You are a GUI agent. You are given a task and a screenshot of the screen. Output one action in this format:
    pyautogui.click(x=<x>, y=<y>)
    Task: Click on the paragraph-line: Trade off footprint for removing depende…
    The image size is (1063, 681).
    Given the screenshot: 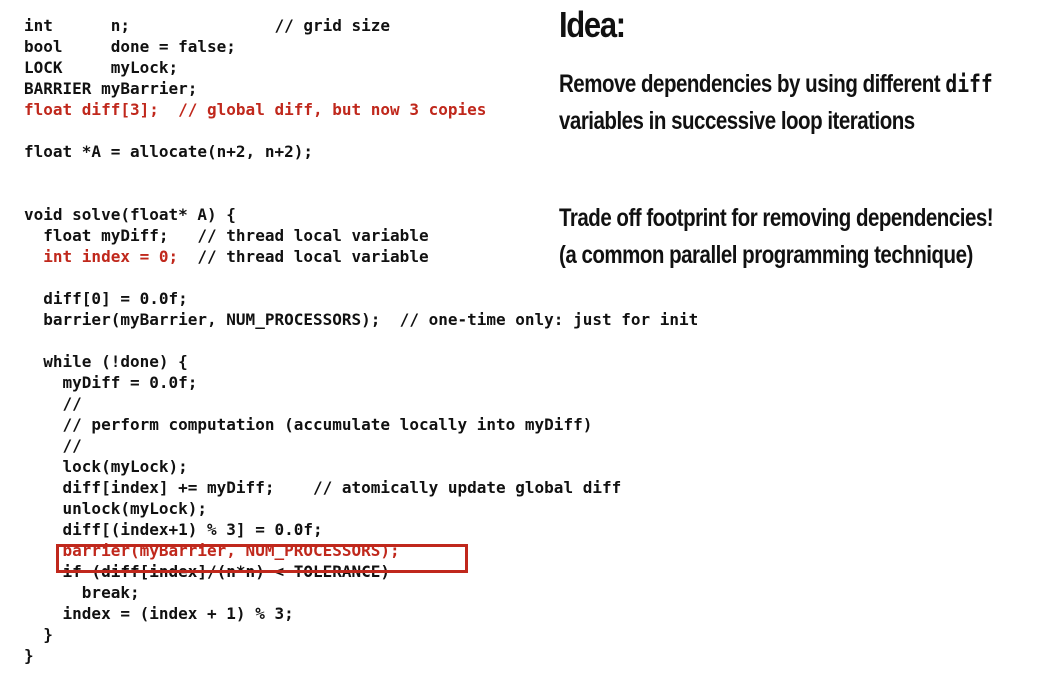 What is the action you would take?
    pyautogui.click(x=776, y=218)
    